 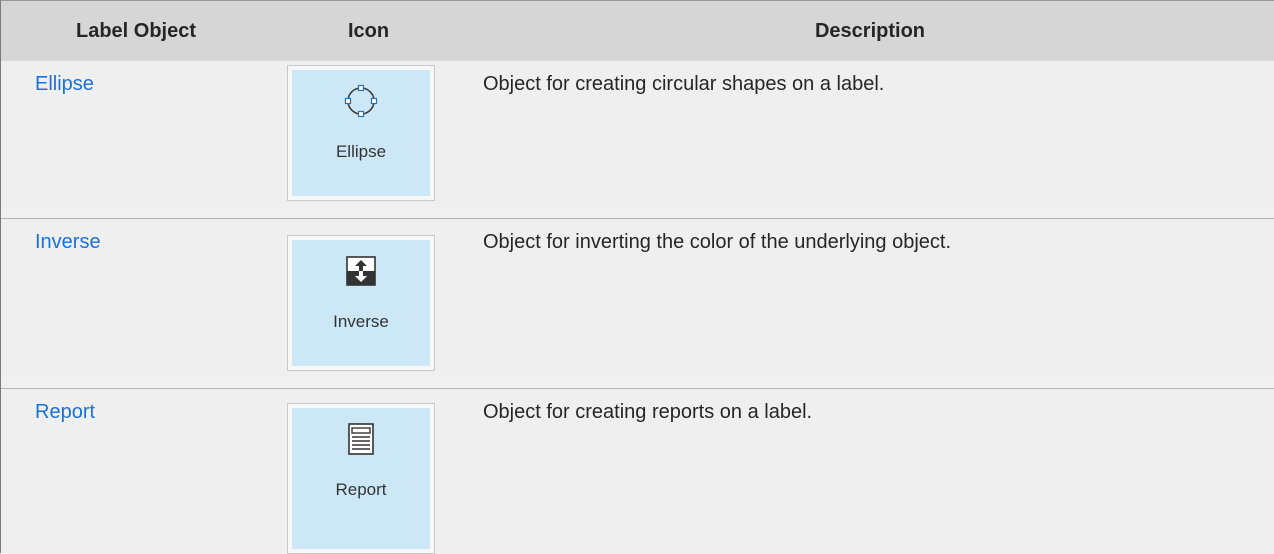 What do you see at coordinates (361, 489) in the screenshot?
I see `icon-caption: Report` at bounding box center [361, 489].